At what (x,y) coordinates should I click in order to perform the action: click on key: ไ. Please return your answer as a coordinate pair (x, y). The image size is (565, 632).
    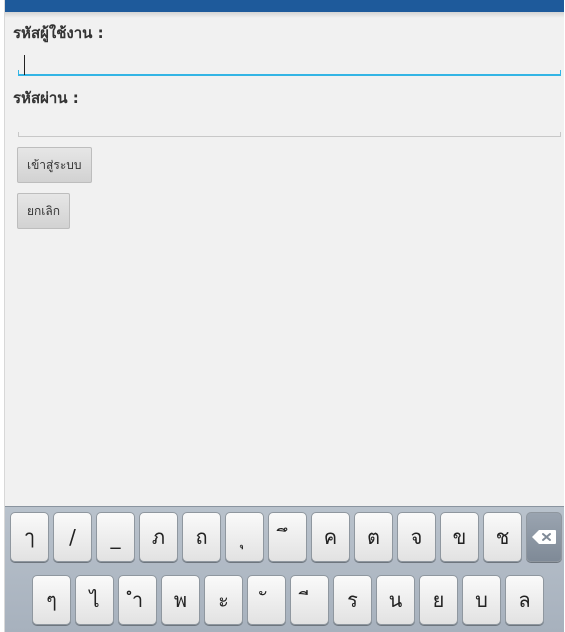
    Looking at the image, I should click on (94, 600).